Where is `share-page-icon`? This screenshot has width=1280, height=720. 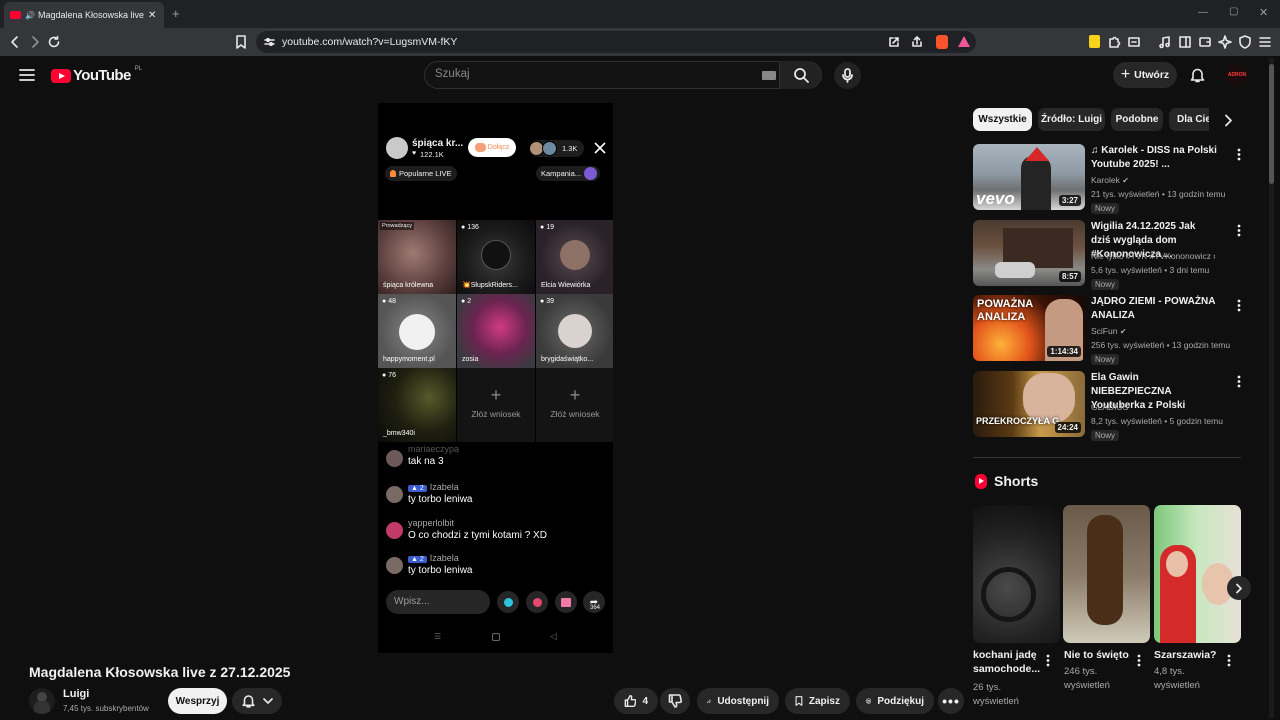
share-page-icon is located at coordinates (917, 42).